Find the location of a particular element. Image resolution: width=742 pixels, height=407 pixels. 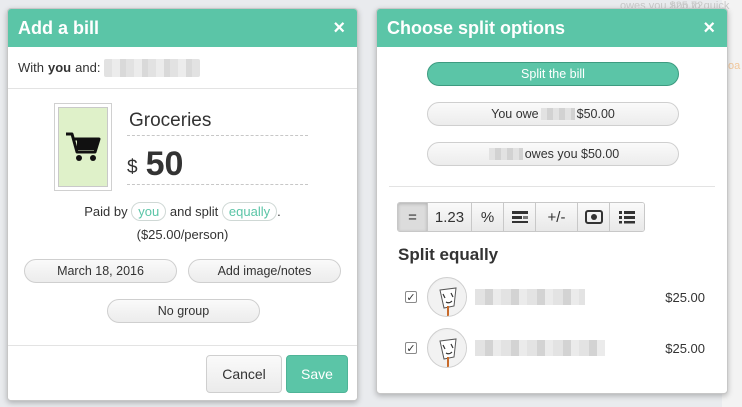

amount-input: $ 50 is located at coordinates (217, 165).